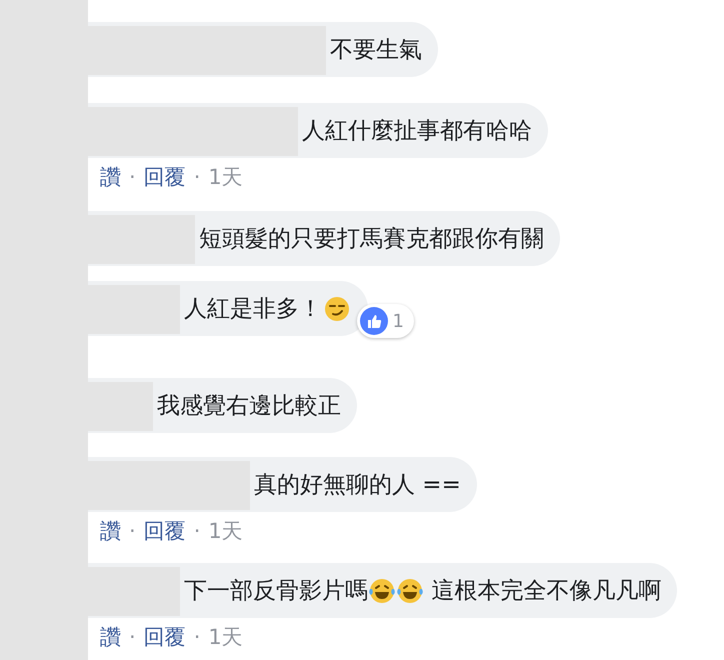 The image size is (724, 660). What do you see at coordinates (249, 406) in the screenshot?
I see `comment-text: 我感覺右邊比較正` at bounding box center [249, 406].